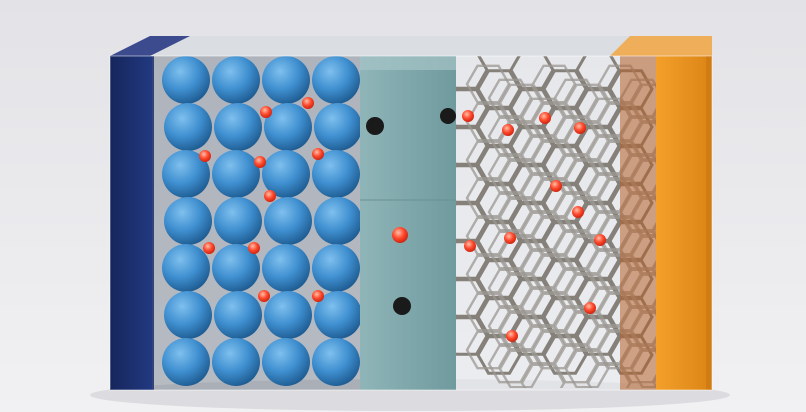  Describe the element at coordinates (709, 223) in the screenshot. I see `collector-edge` at that location.